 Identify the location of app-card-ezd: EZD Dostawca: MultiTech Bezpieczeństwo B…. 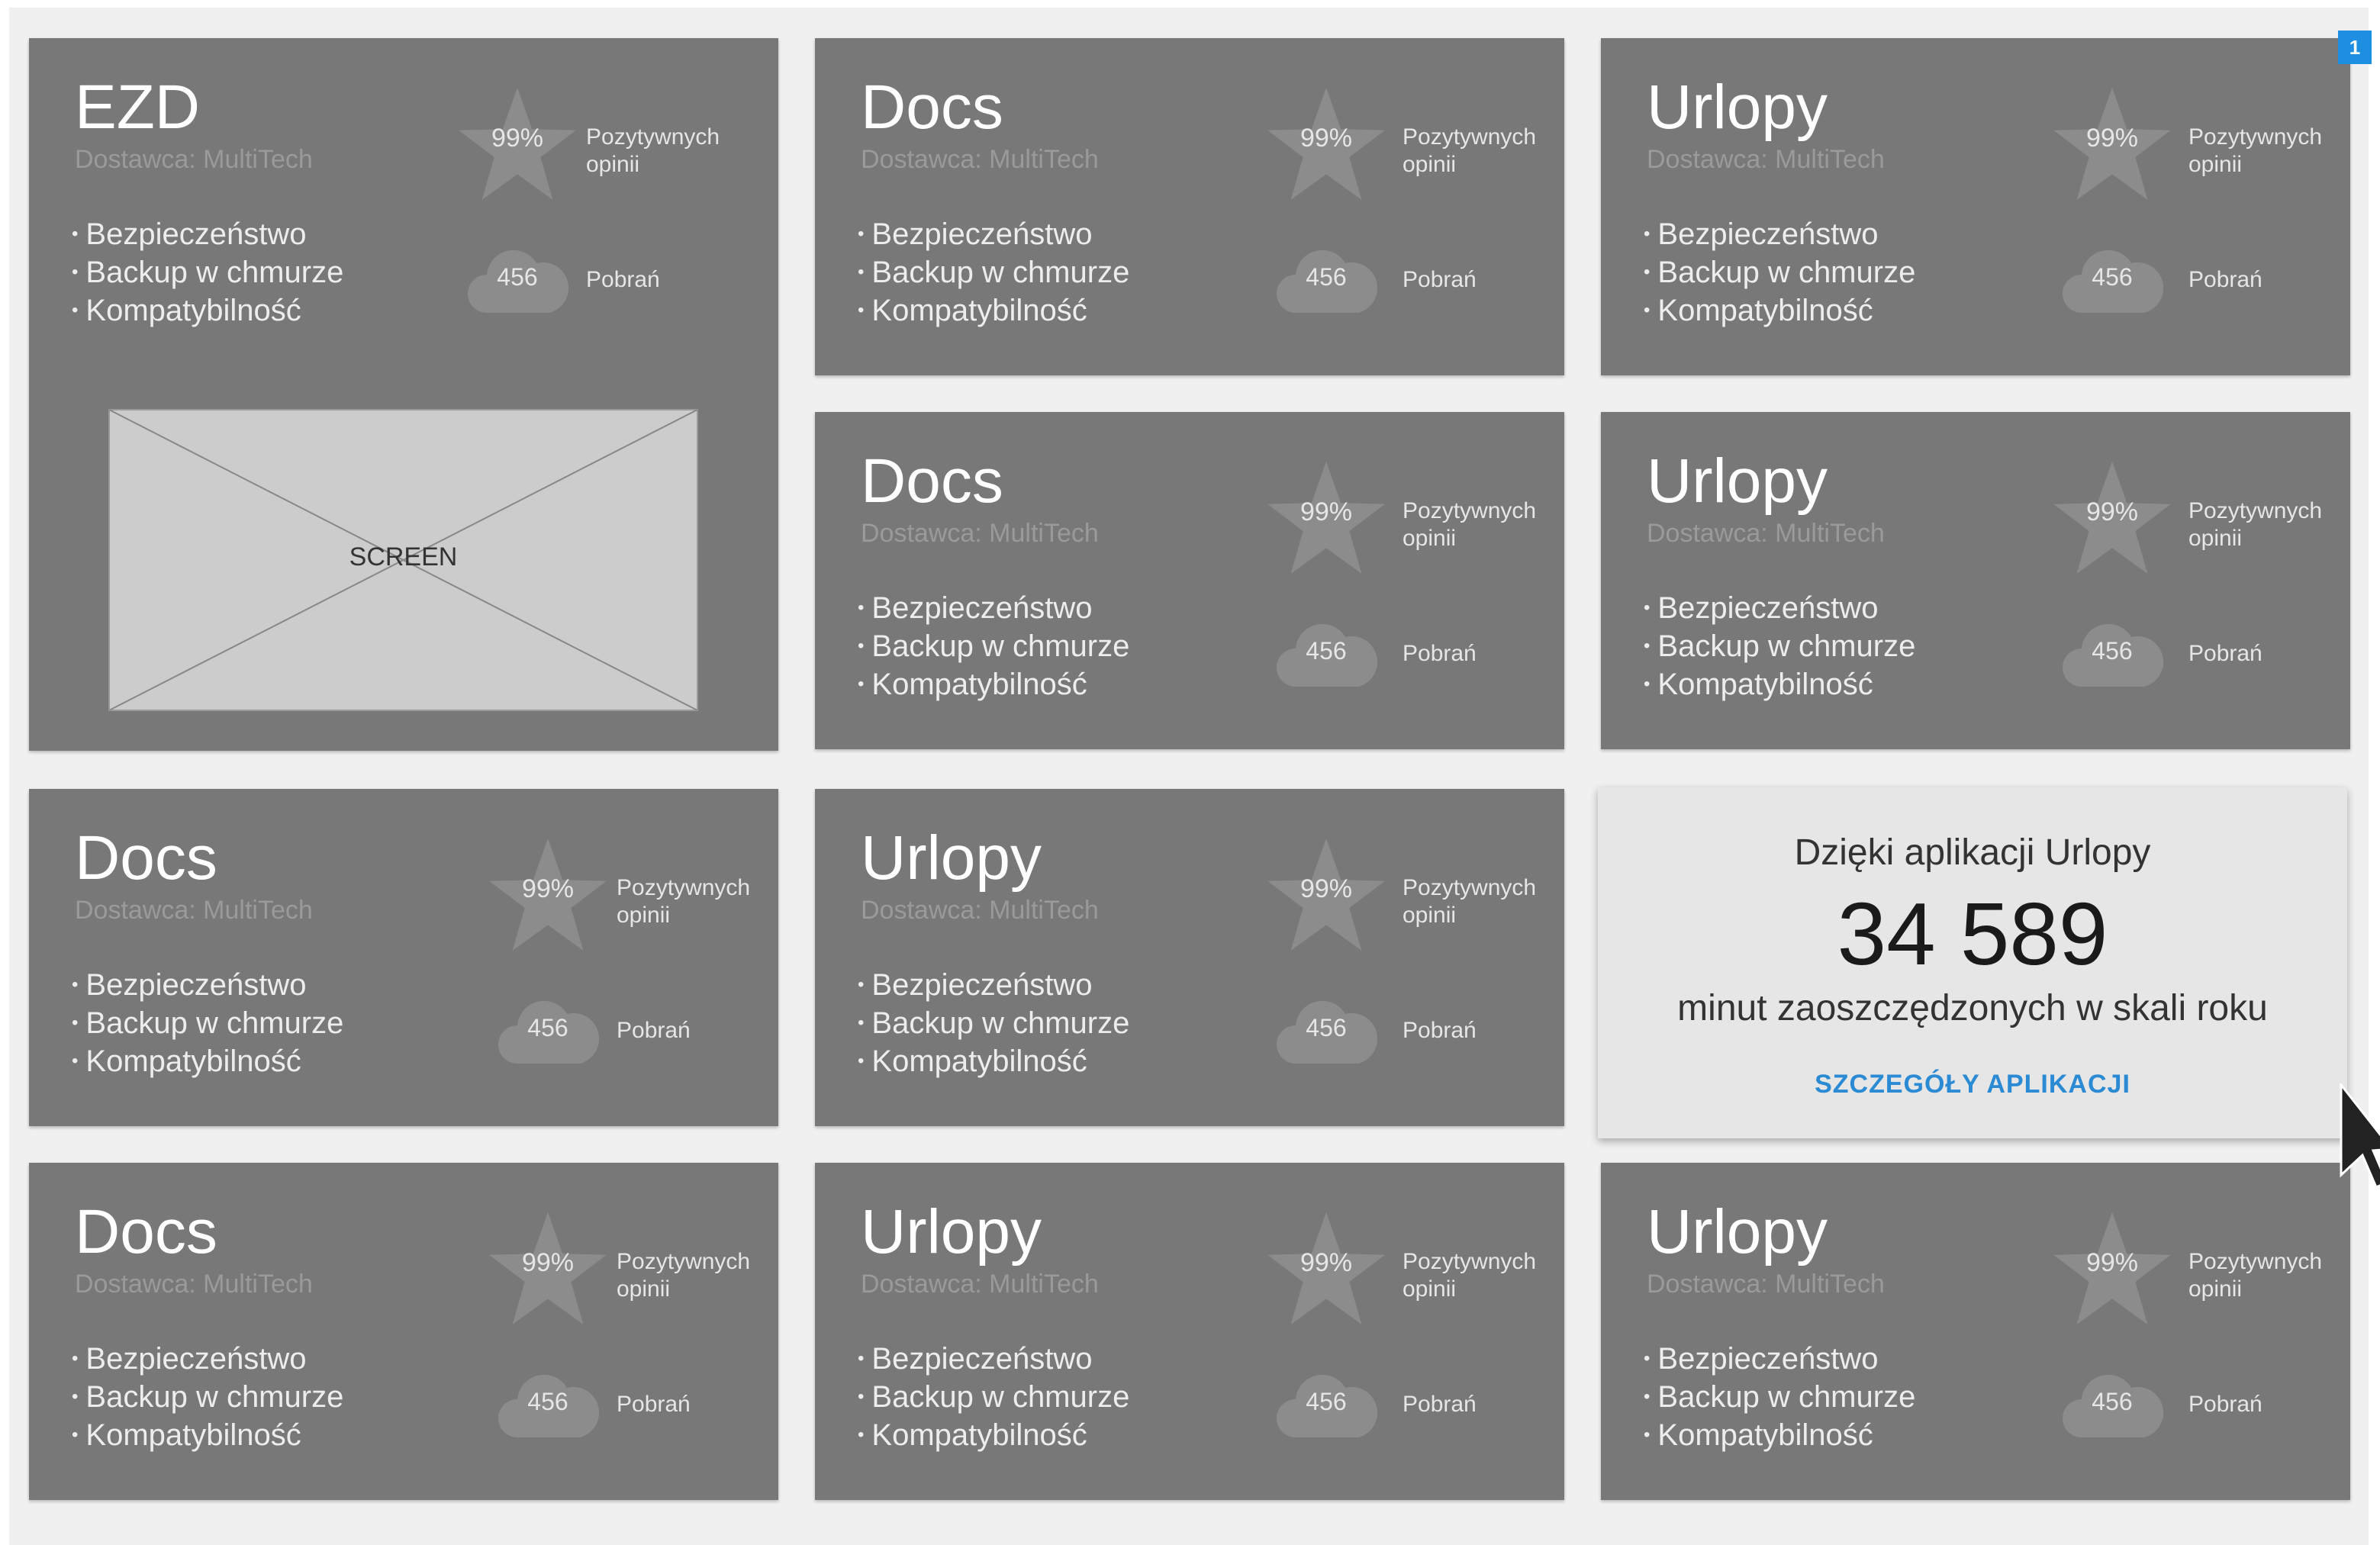
(403, 395).